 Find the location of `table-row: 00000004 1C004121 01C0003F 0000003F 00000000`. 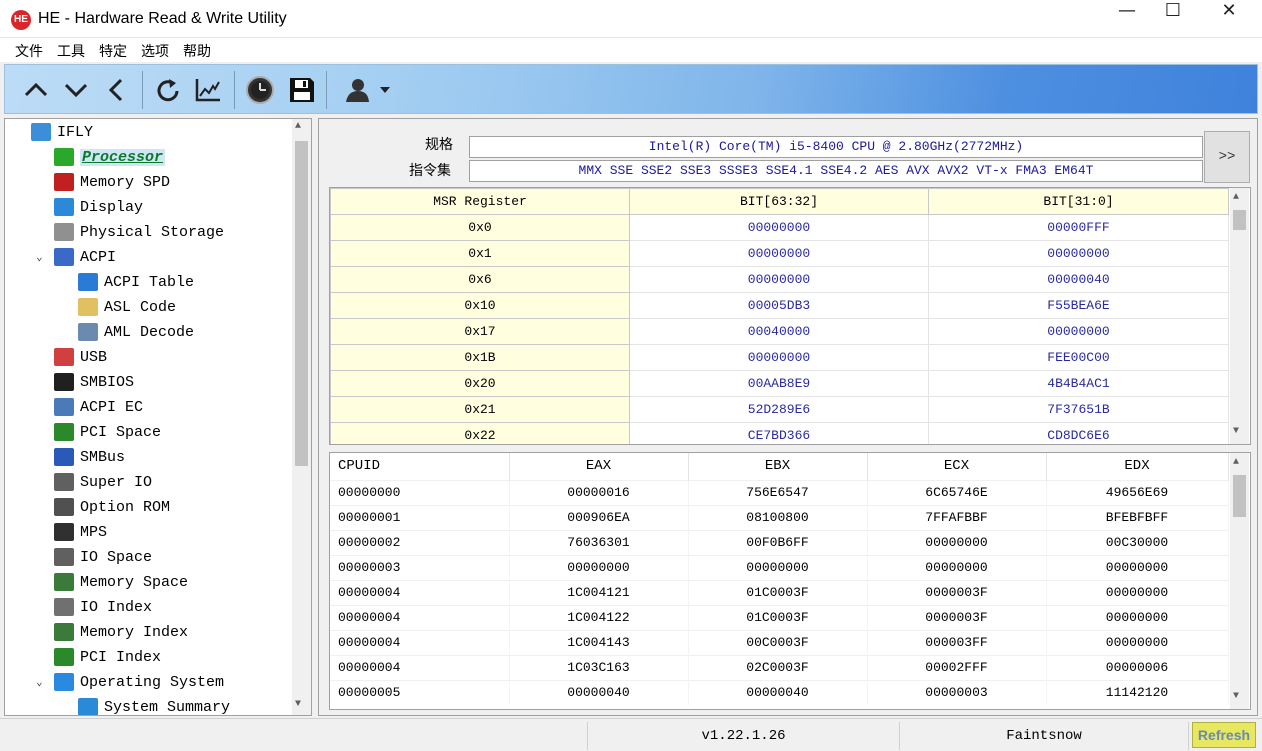

table-row: 00000004 1C004121 01C0003F 0000003F 00000000 is located at coordinates (779, 592).